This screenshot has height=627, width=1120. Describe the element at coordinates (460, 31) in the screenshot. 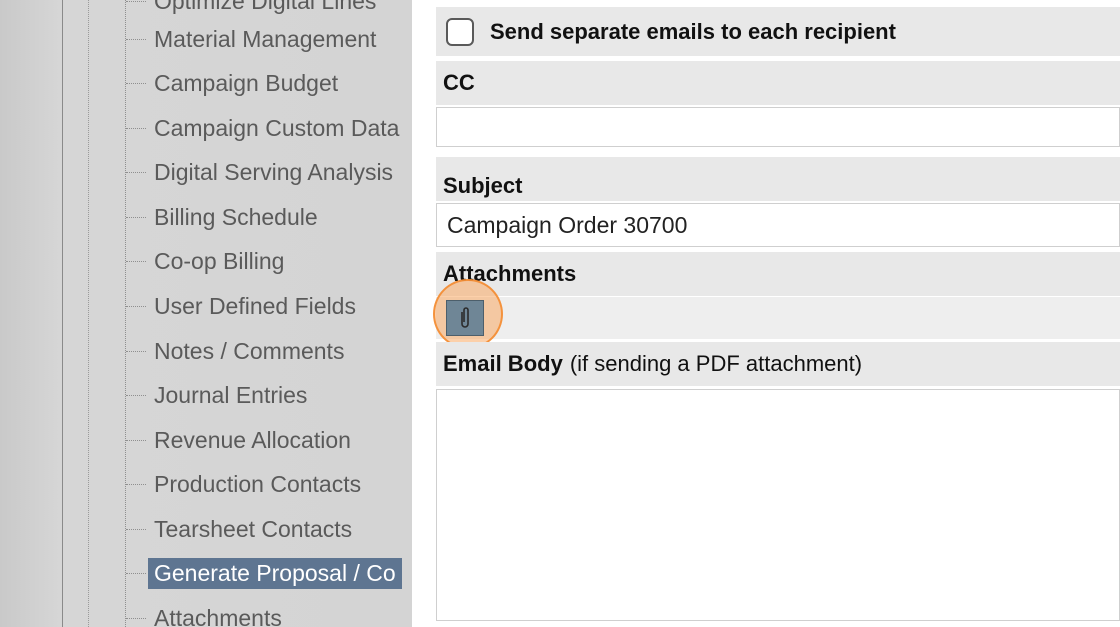

I see `separate-emails-checkbox` at that location.